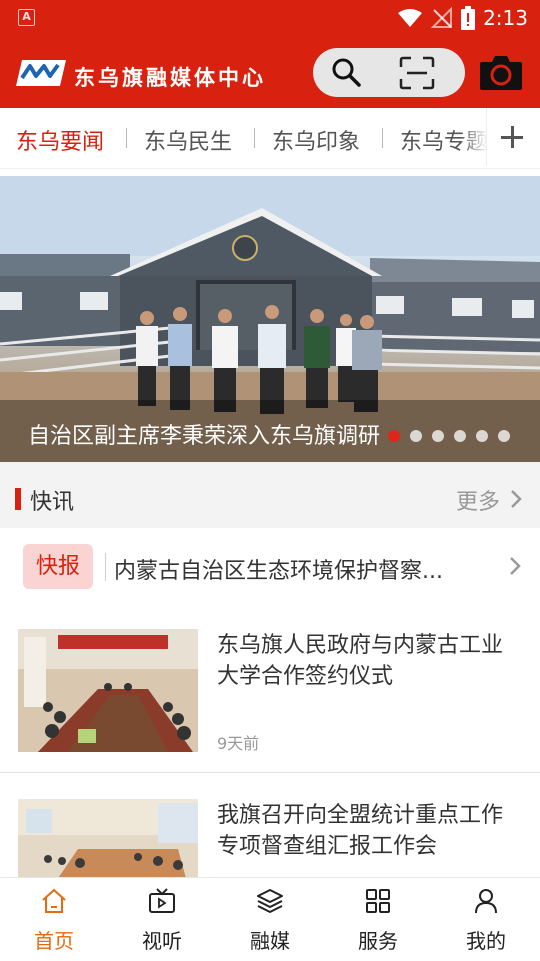 The width and height of the screenshot is (540, 961). I want to click on flash-badge: 快报, so click(58, 566).